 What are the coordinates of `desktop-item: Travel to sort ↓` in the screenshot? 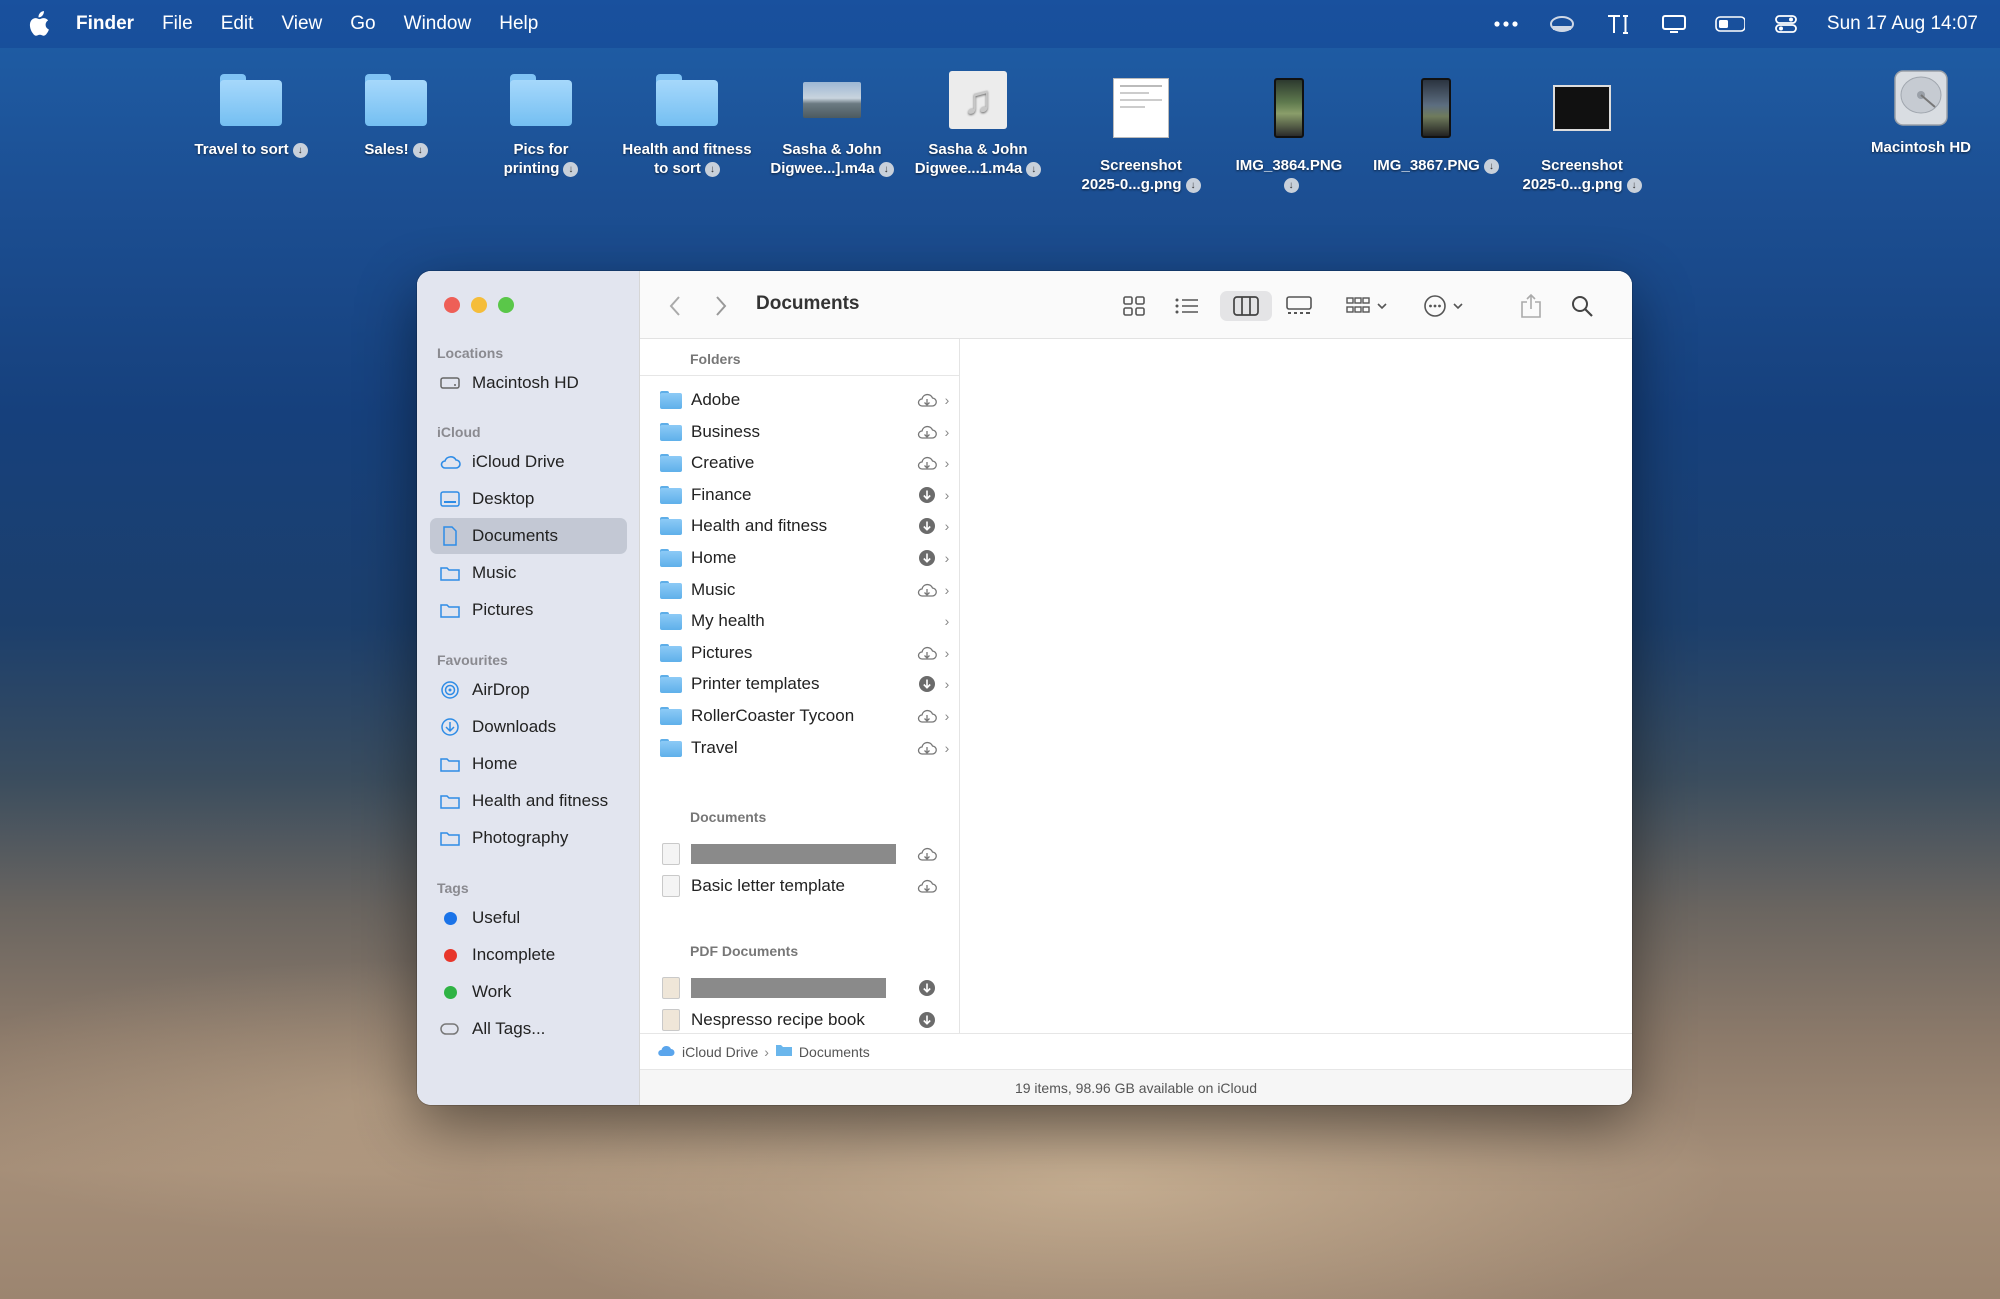 It's located at (251, 109).